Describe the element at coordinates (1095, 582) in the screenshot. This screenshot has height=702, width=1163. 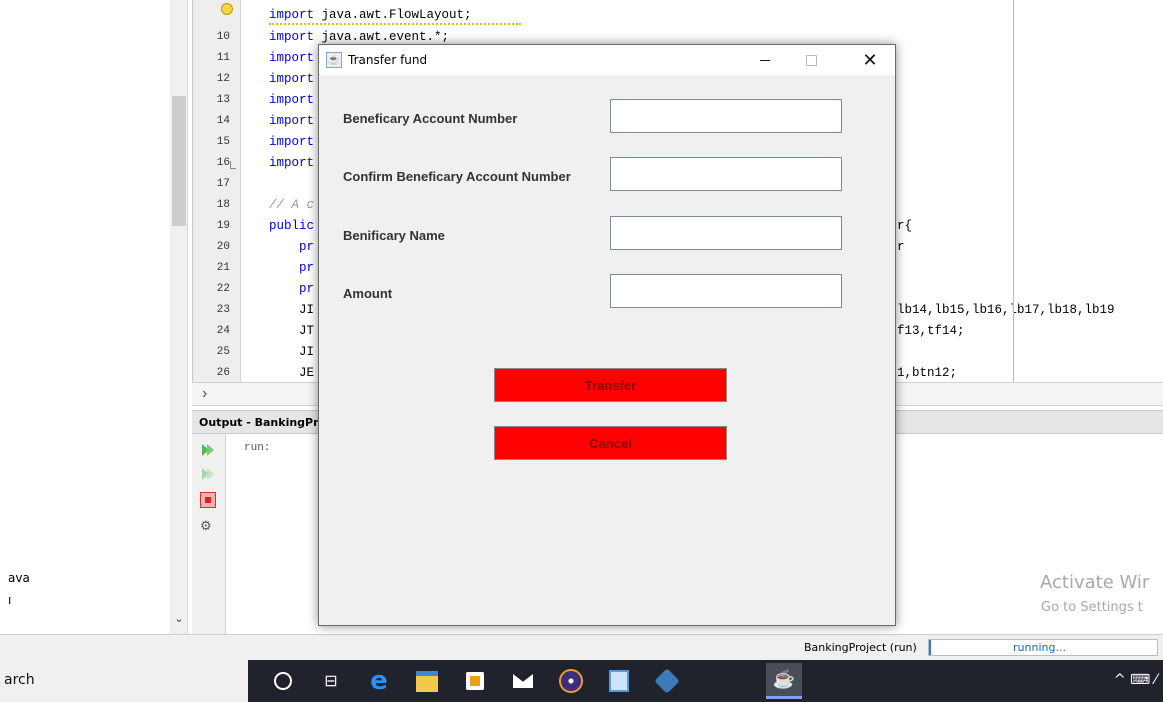
I see `activation-watermark-title: Activate Wir` at that location.